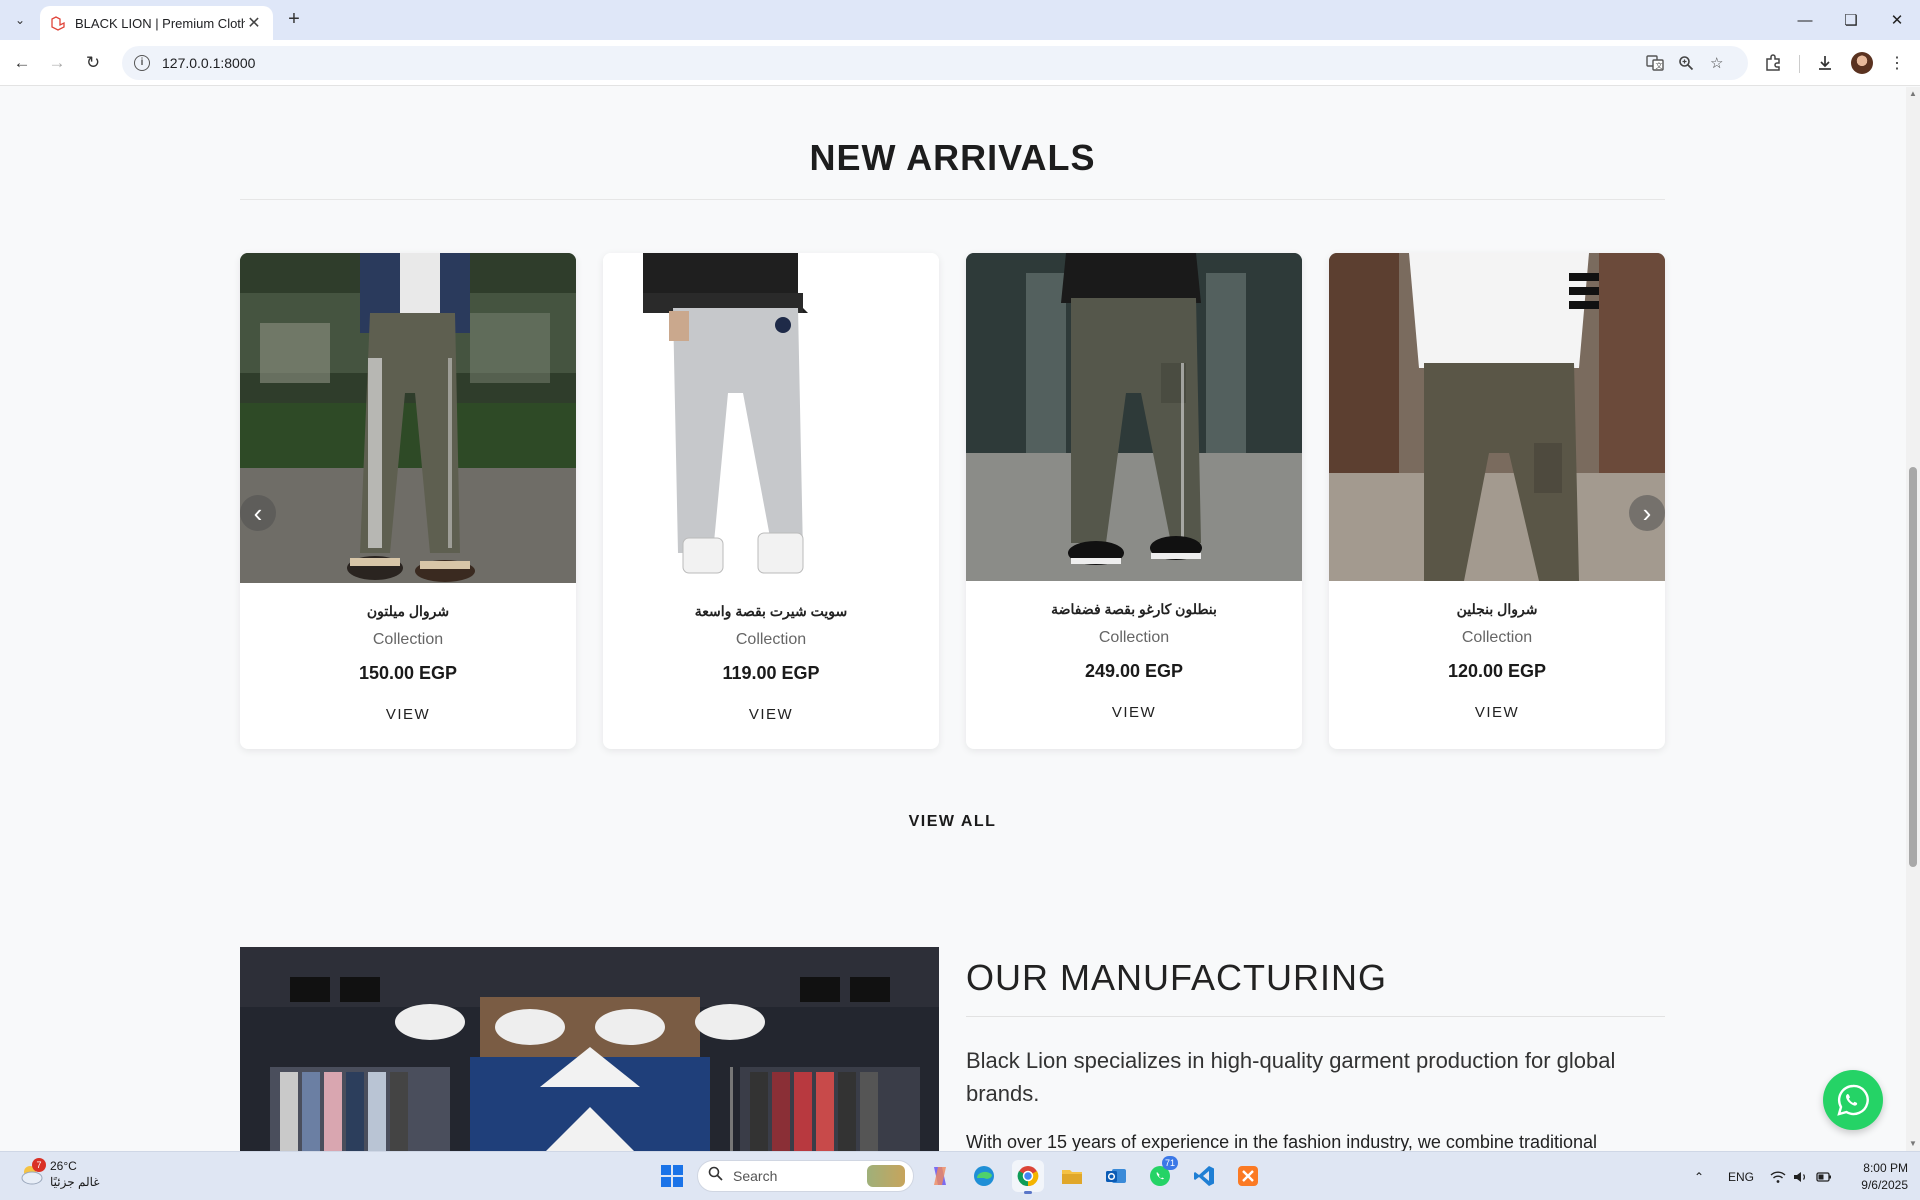  I want to click on whatsapp-chat-button, so click(1853, 1100).